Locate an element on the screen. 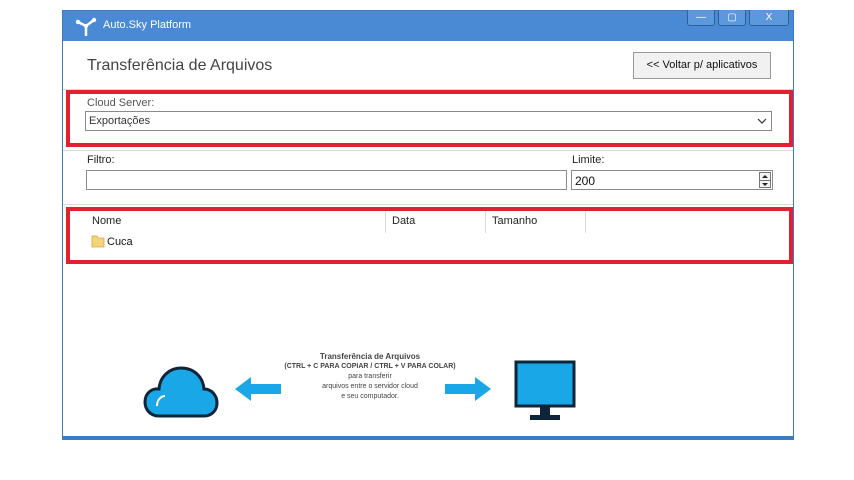 The image size is (854, 480). spinner-up-icon is located at coordinates (765, 176).